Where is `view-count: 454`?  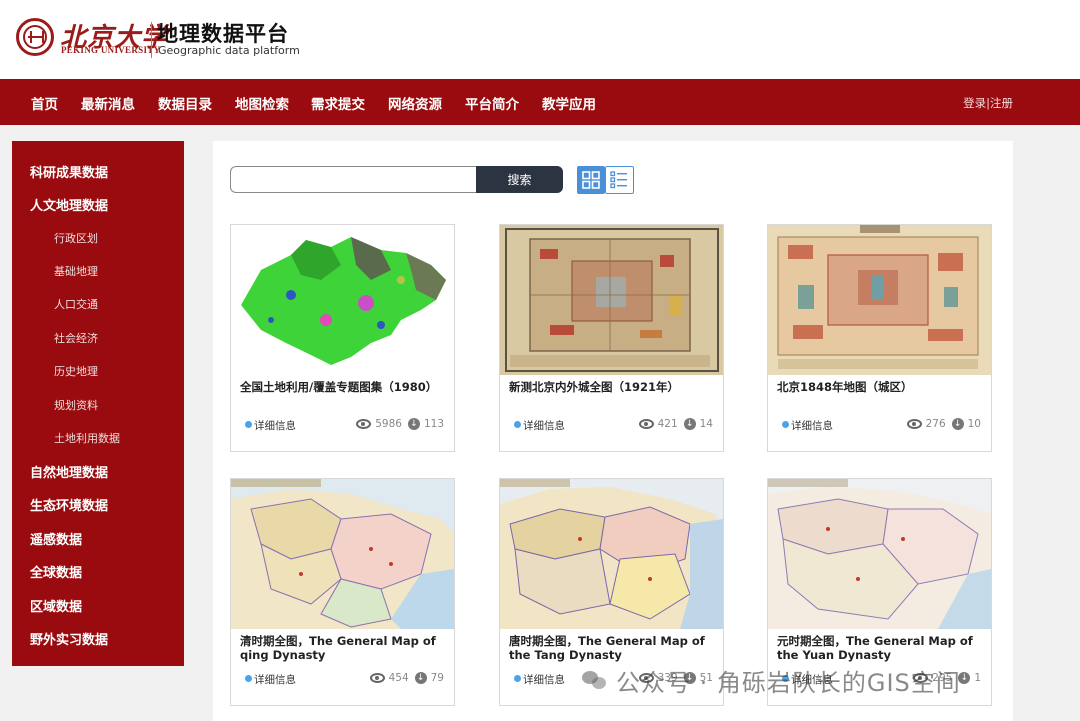
view-count: 454 is located at coordinates (398, 678).